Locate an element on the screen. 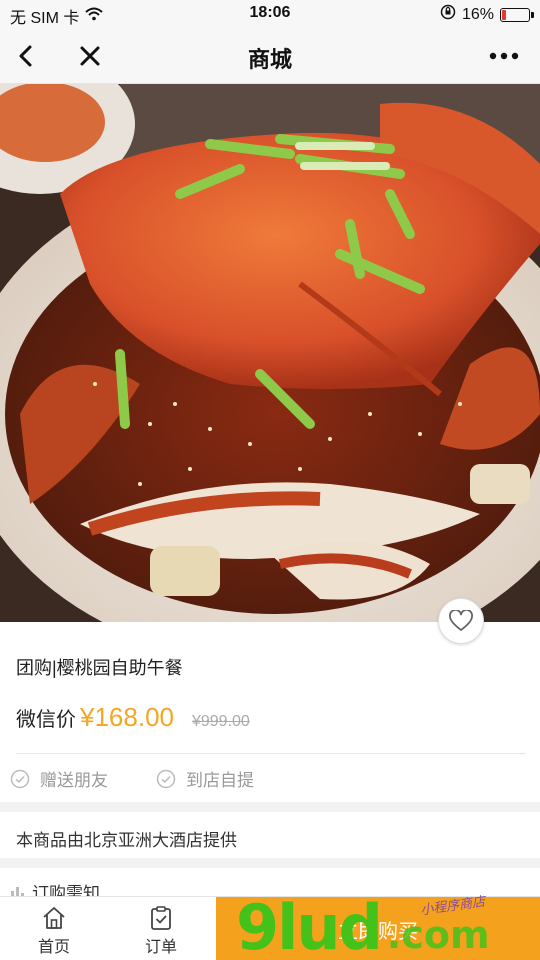 The height and width of the screenshot is (960, 540). divider is located at coordinates (271, 753).